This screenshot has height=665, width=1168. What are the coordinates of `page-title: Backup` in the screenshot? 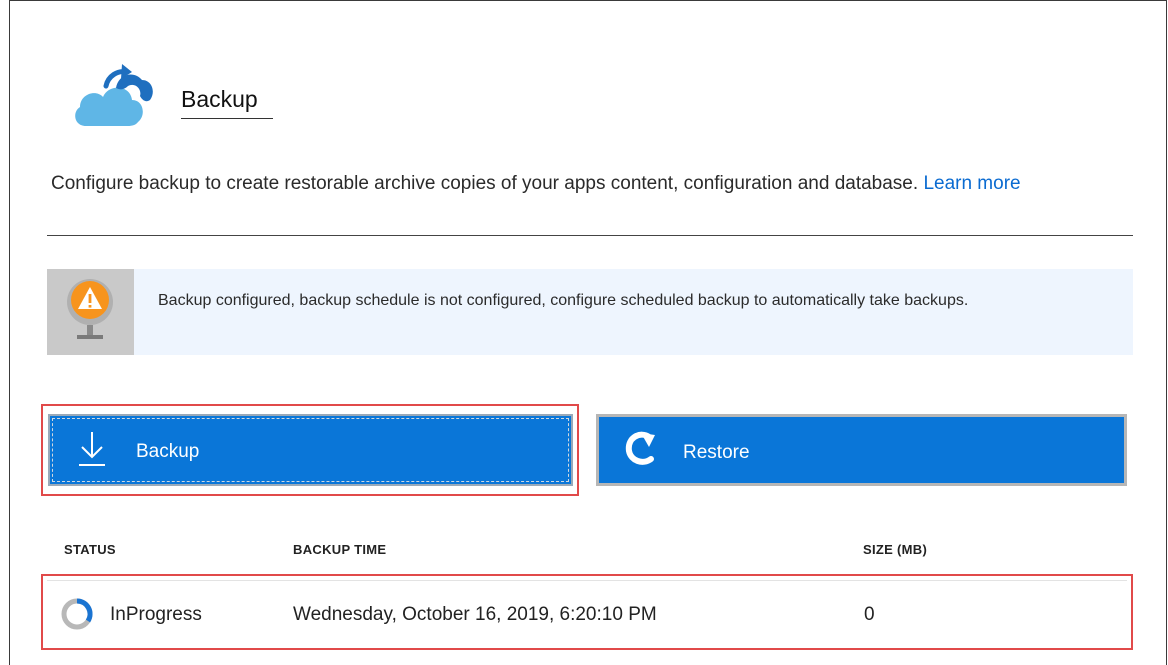 It's located at (227, 102).